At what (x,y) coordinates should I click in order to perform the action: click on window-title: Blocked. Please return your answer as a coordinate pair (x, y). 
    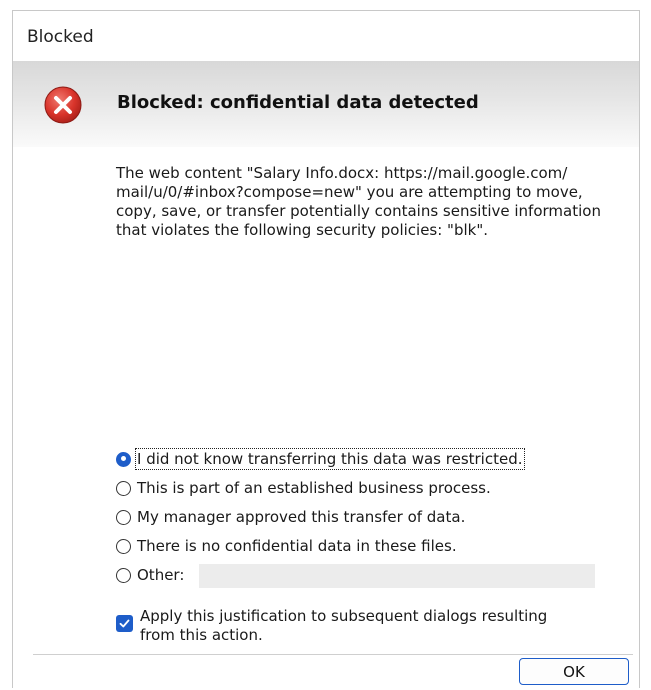
    Looking at the image, I should click on (60, 37).